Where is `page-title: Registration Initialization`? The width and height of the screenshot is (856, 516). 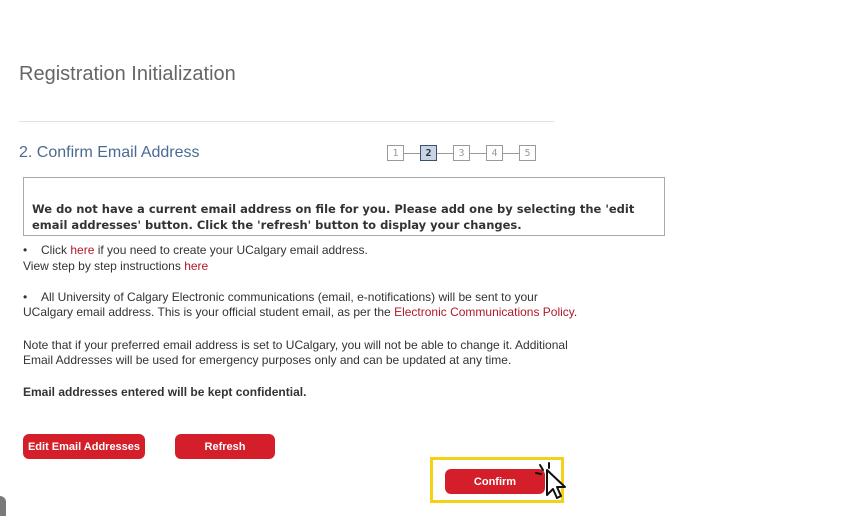 page-title: Registration Initialization is located at coordinates (127, 74).